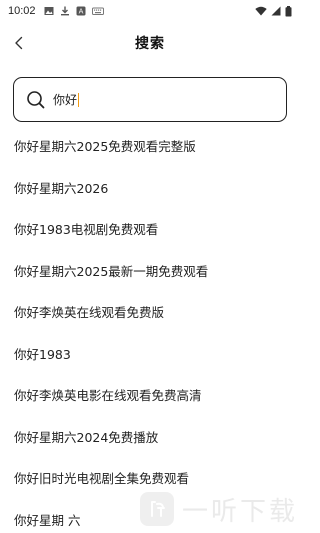 This screenshot has height=533, width=320. I want to click on suggestion-item: 你好李焕英电影在线观看免费高清, so click(150, 395).